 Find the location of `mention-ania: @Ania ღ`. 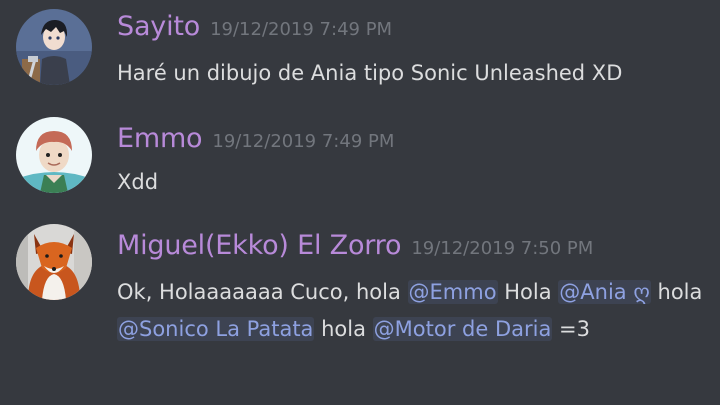

mention-ania: @Ania ღ is located at coordinates (604, 292).